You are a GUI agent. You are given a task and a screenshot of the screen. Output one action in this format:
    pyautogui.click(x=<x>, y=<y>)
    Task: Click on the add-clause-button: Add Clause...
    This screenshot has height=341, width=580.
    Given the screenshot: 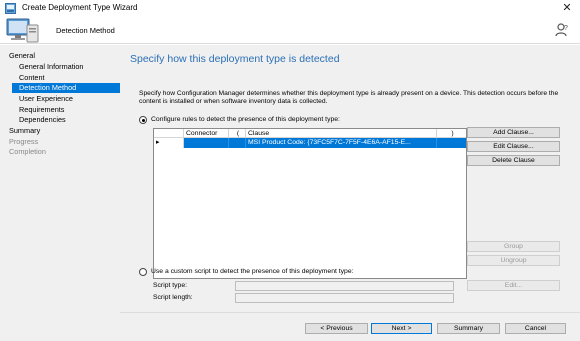 What is the action you would take?
    pyautogui.click(x=513, y=132)
    